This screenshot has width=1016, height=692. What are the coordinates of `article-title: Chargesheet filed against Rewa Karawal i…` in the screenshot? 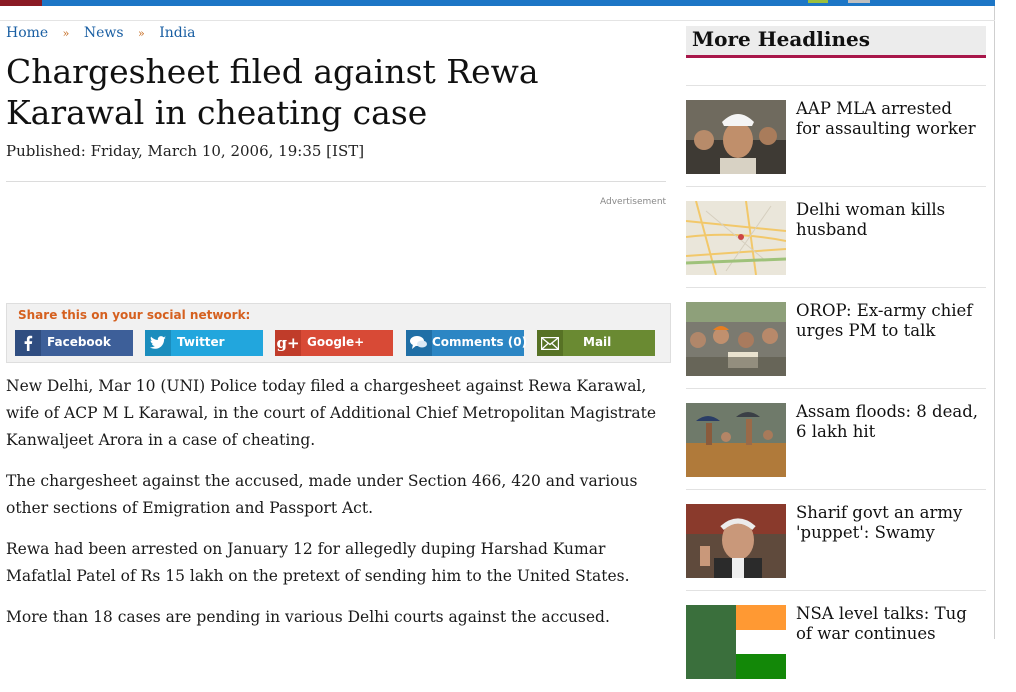 It's located at (272, 92).